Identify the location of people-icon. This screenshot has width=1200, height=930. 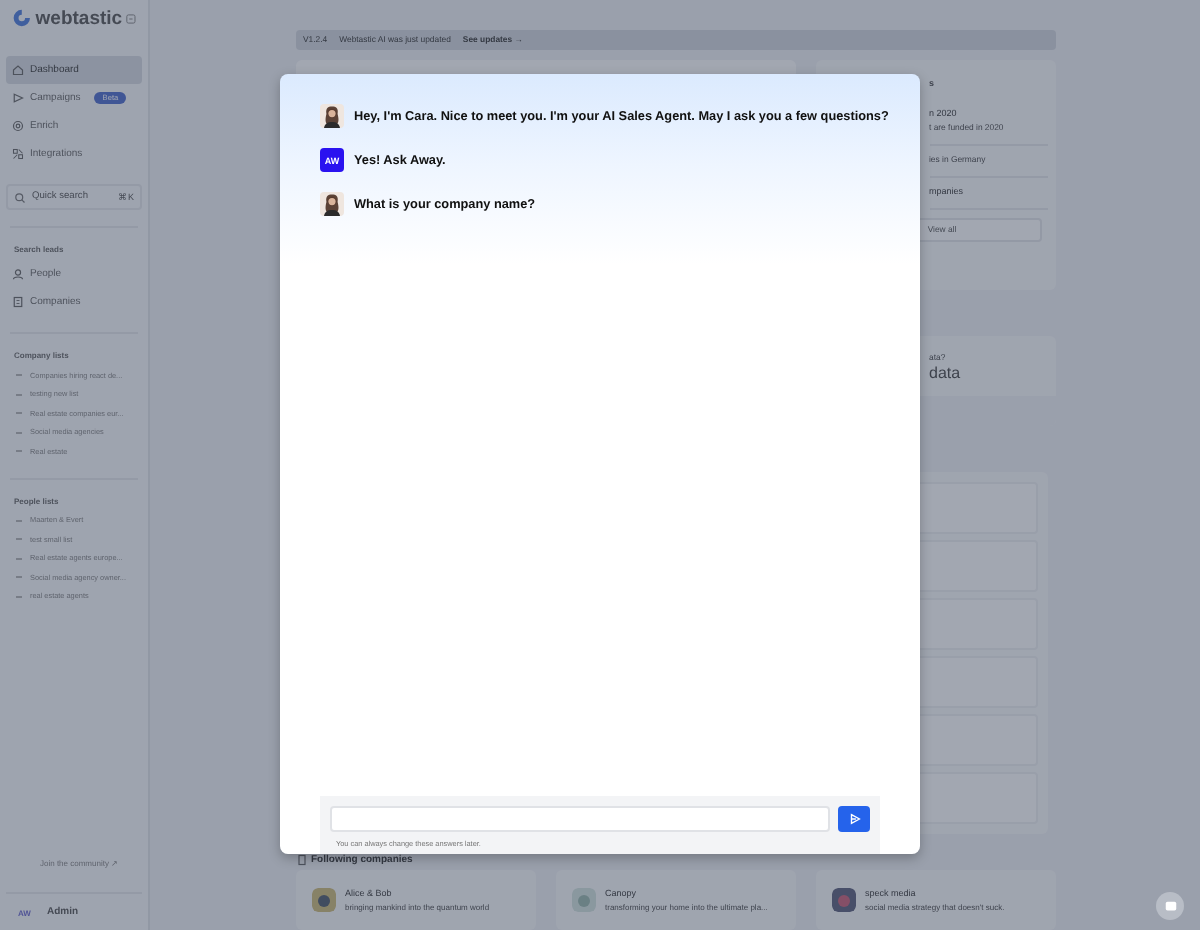
(18, 274).